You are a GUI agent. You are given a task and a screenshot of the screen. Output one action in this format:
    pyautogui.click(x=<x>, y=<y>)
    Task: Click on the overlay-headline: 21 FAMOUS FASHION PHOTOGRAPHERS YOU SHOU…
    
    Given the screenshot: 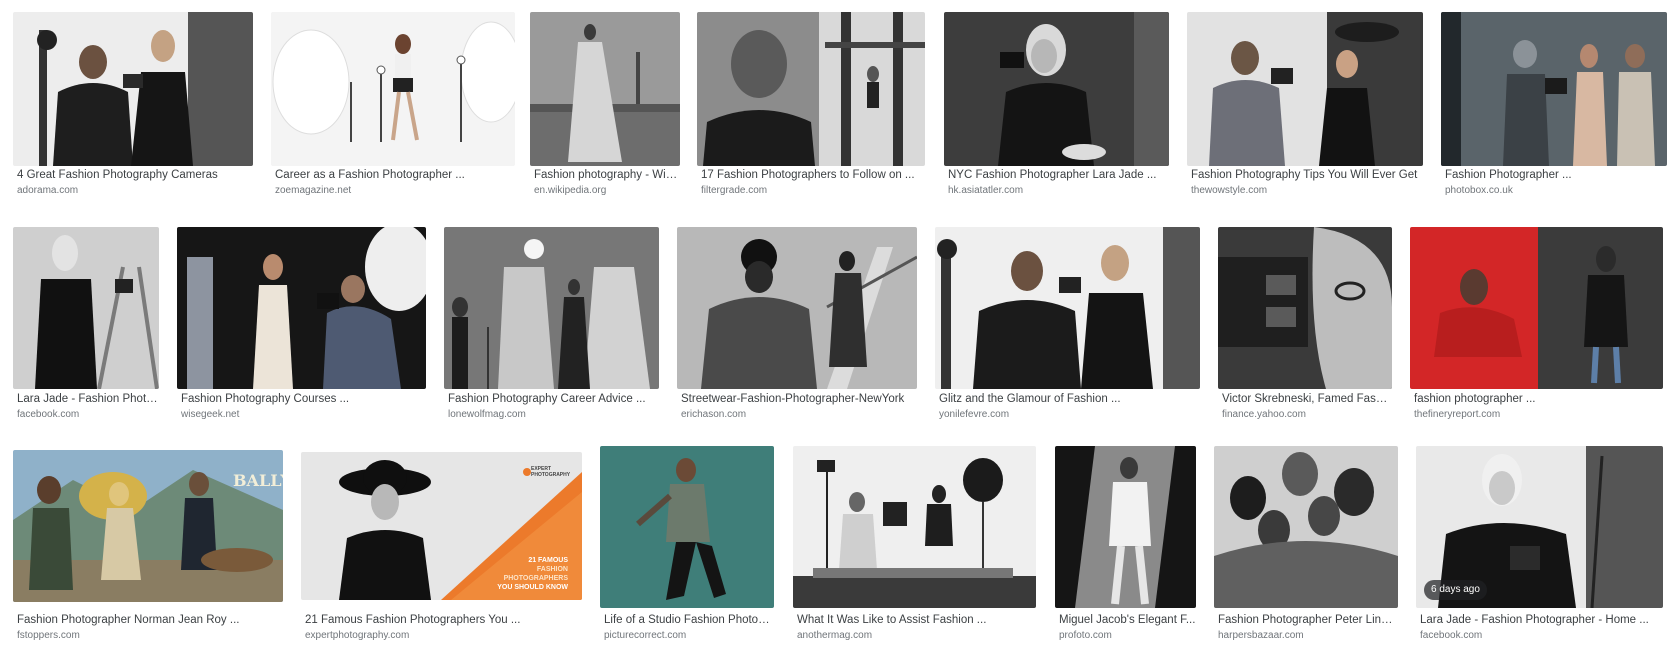 What is the action you would take?
    pyautogui.click(x=532, y=574)
    